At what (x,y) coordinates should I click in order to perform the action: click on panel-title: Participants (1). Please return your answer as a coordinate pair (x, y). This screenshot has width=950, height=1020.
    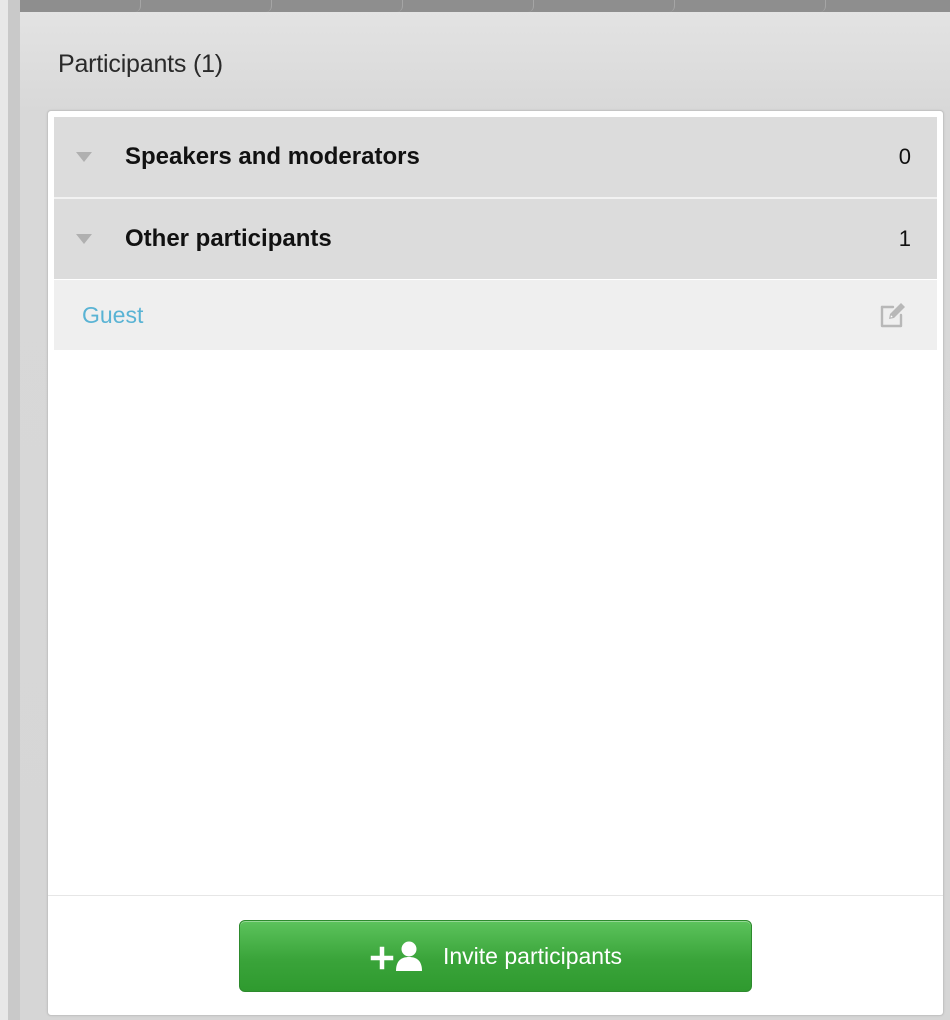
    Looking at the image, I should click on (140, 64).